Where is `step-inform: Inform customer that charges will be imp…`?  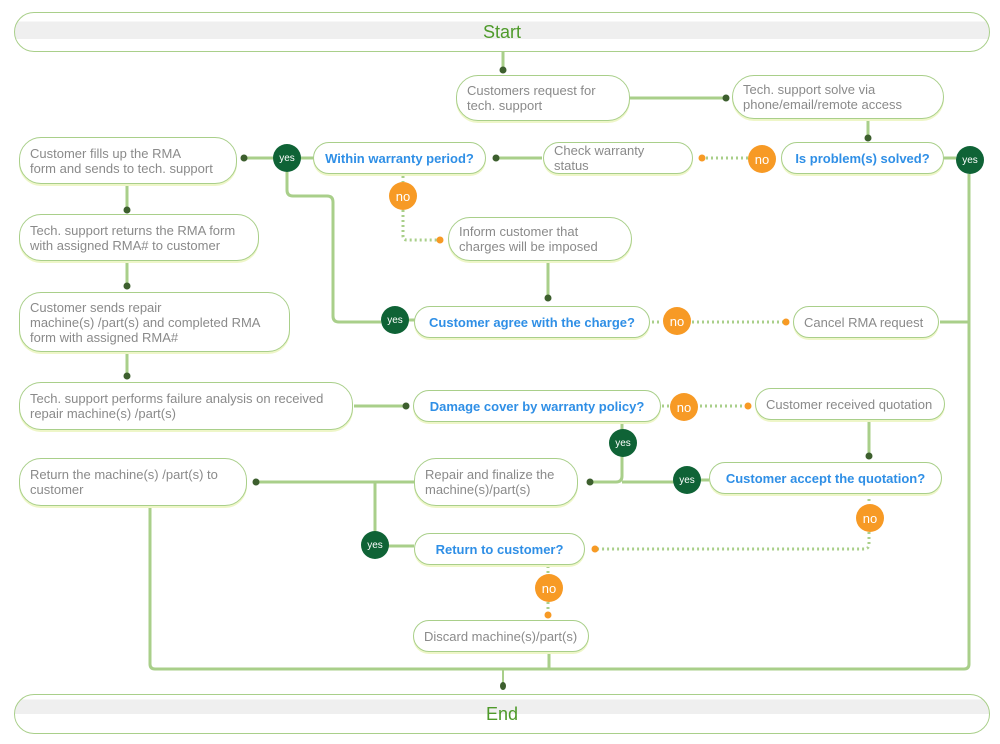 step-inform: Inform customer that charges will be imp… is located at coordinates (540, 239).